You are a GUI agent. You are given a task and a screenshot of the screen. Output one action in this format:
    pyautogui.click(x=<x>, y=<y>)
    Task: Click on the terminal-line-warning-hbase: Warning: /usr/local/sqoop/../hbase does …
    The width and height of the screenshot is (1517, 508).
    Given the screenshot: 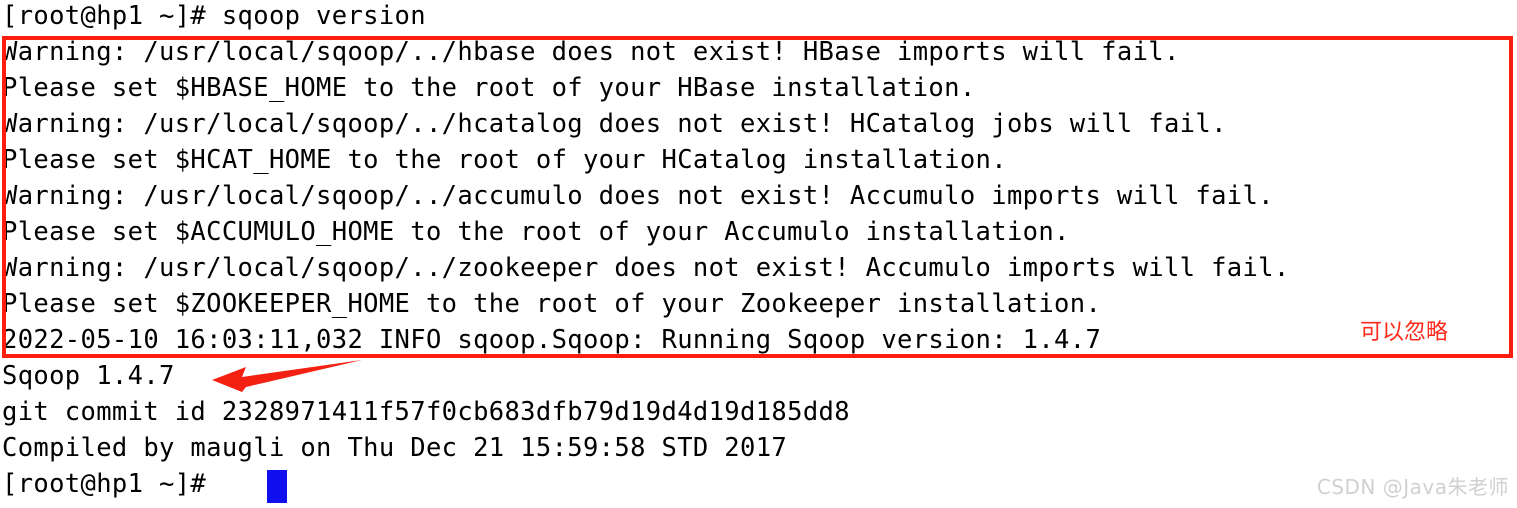 What is the action you would take?
    pyautogui.click(x=591, y=52)
    